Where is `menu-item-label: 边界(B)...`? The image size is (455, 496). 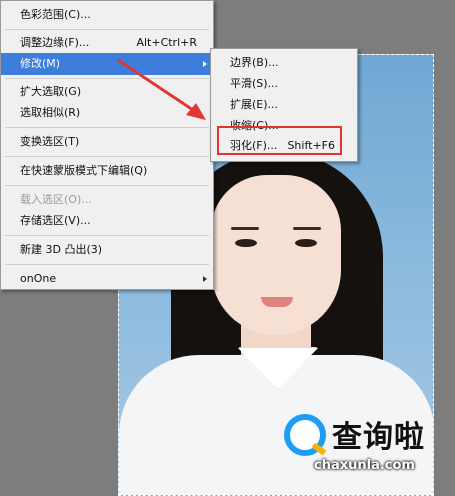
menu-item-label: 边界(B)... is located at coordinates (254, 62).